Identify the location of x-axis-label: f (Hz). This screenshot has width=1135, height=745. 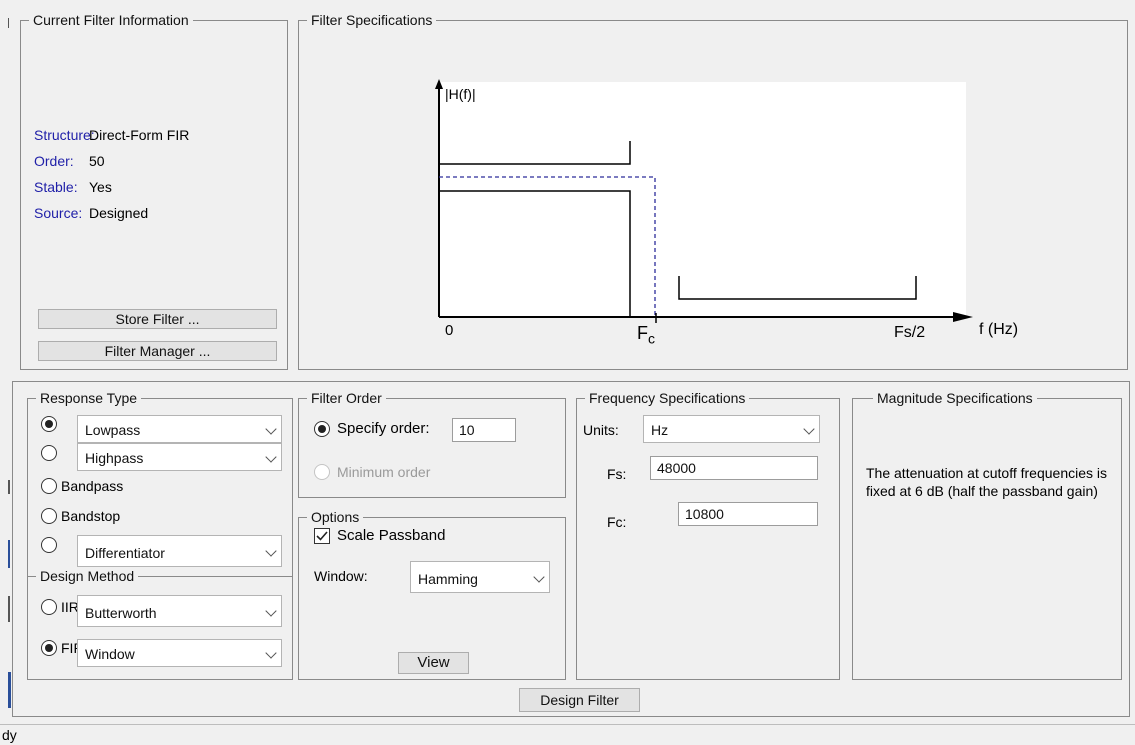
(999, 329).